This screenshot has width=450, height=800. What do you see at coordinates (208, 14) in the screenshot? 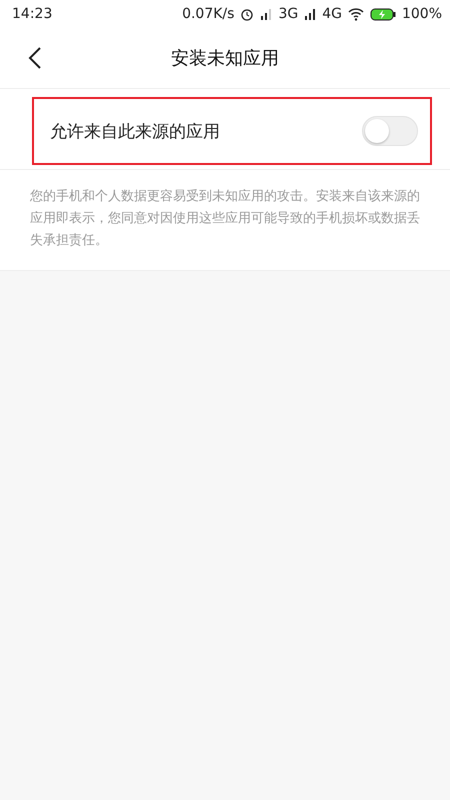
I see `network-speed: 0.07K/s` at bounding box center [208, 14].